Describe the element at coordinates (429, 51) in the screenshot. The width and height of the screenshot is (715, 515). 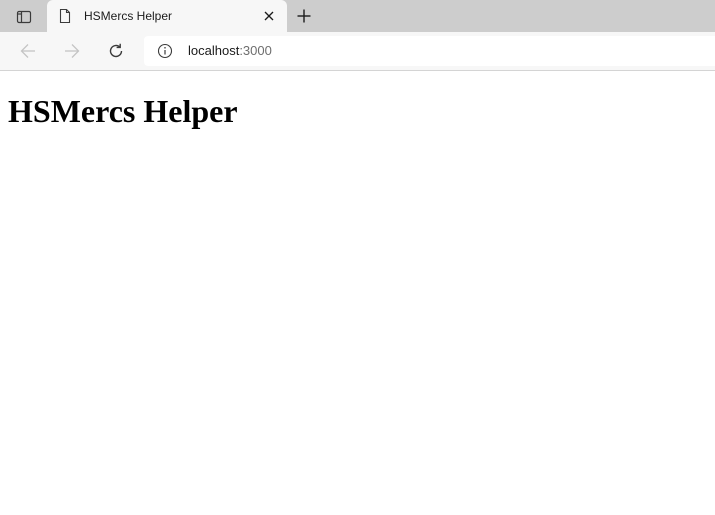
I see `address-bar: localhost:3000` at that location.